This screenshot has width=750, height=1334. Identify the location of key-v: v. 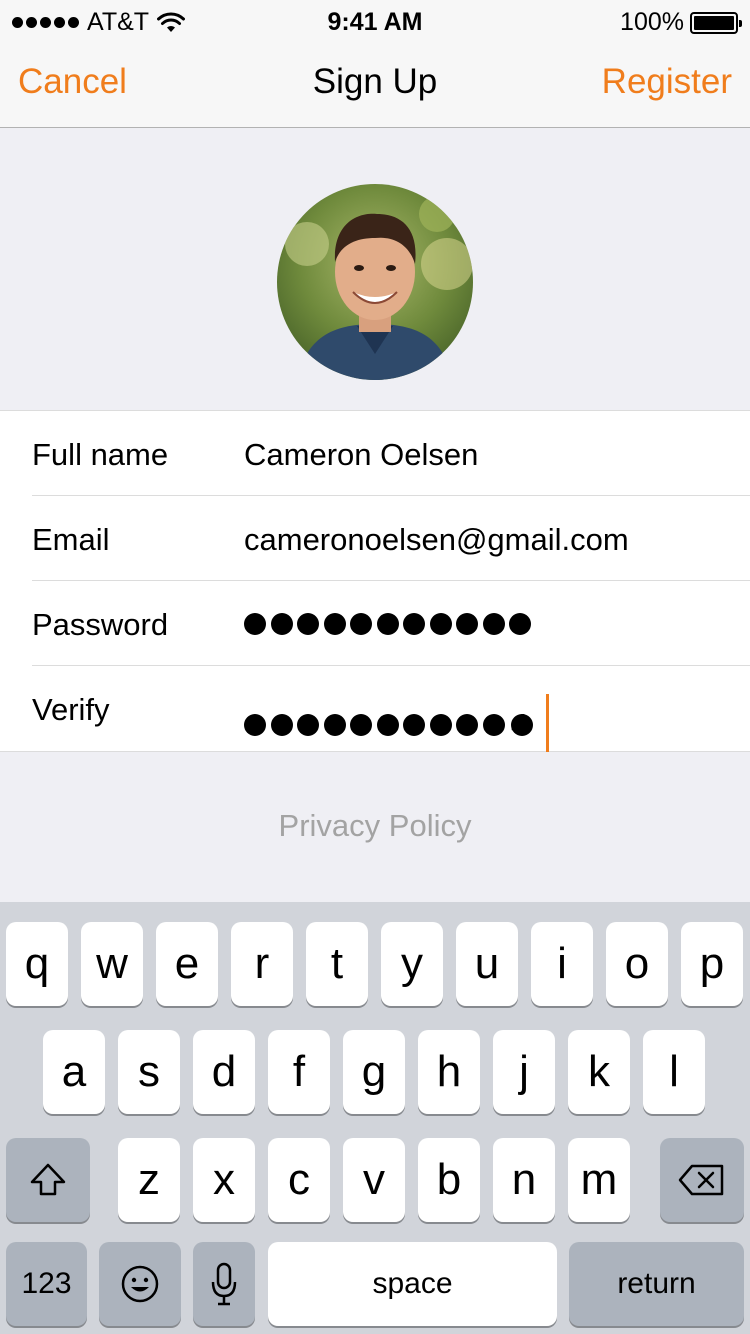
(374, 1180).